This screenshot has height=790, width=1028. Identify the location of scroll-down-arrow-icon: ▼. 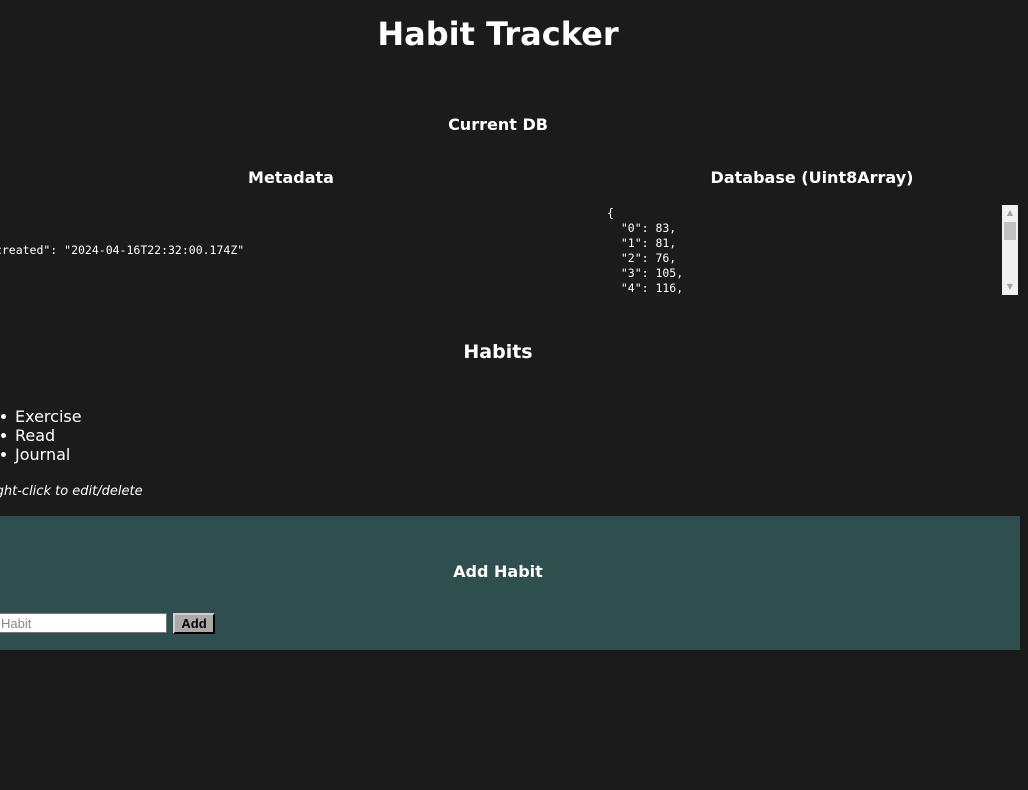
(1010, 287).